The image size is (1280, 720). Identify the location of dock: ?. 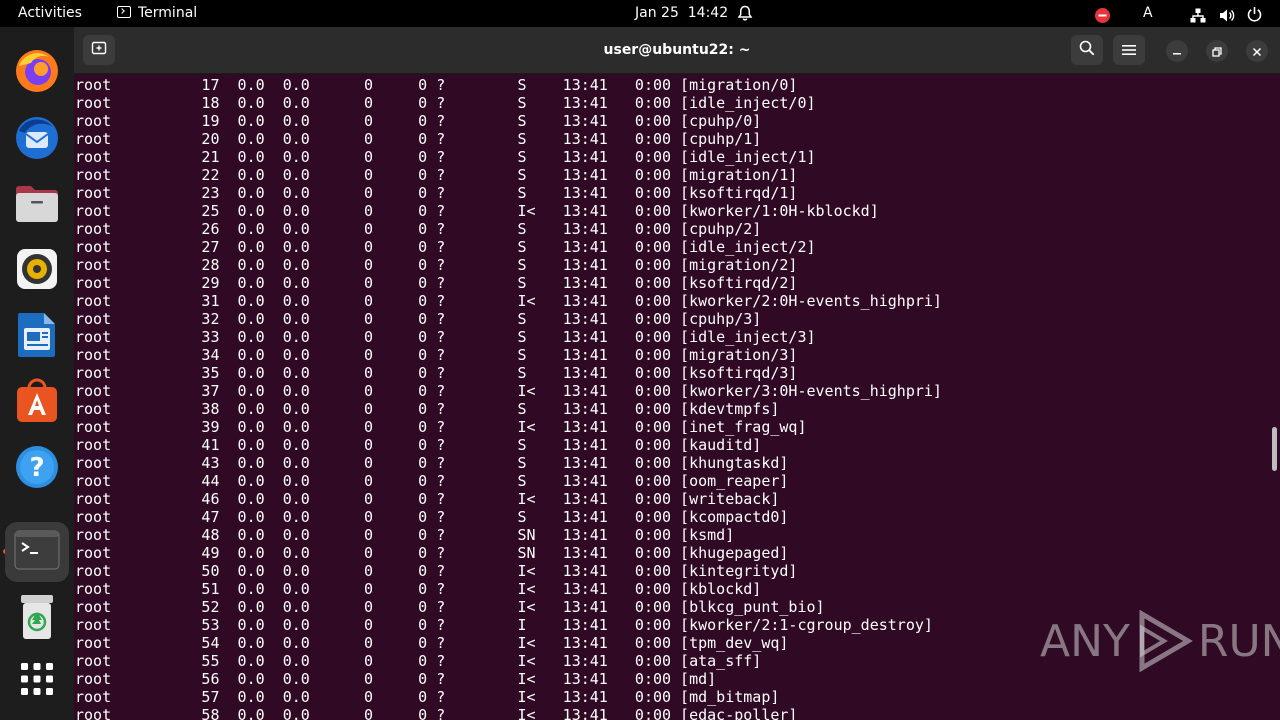
(37, 373).